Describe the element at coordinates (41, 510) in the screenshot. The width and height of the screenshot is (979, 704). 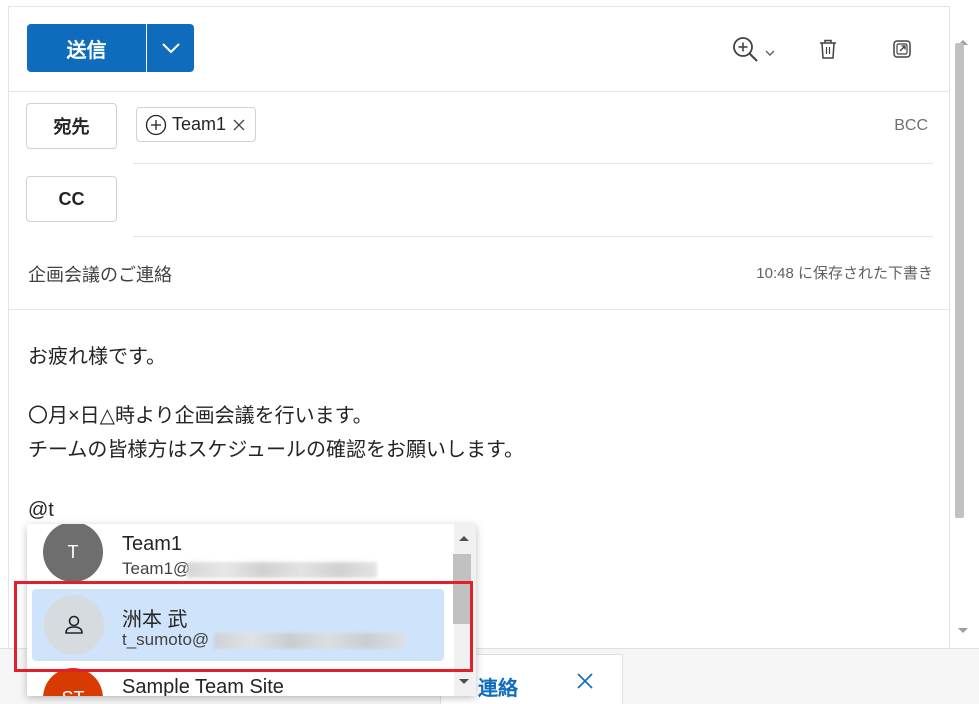
I see `mention-input-text: @t` at that location.